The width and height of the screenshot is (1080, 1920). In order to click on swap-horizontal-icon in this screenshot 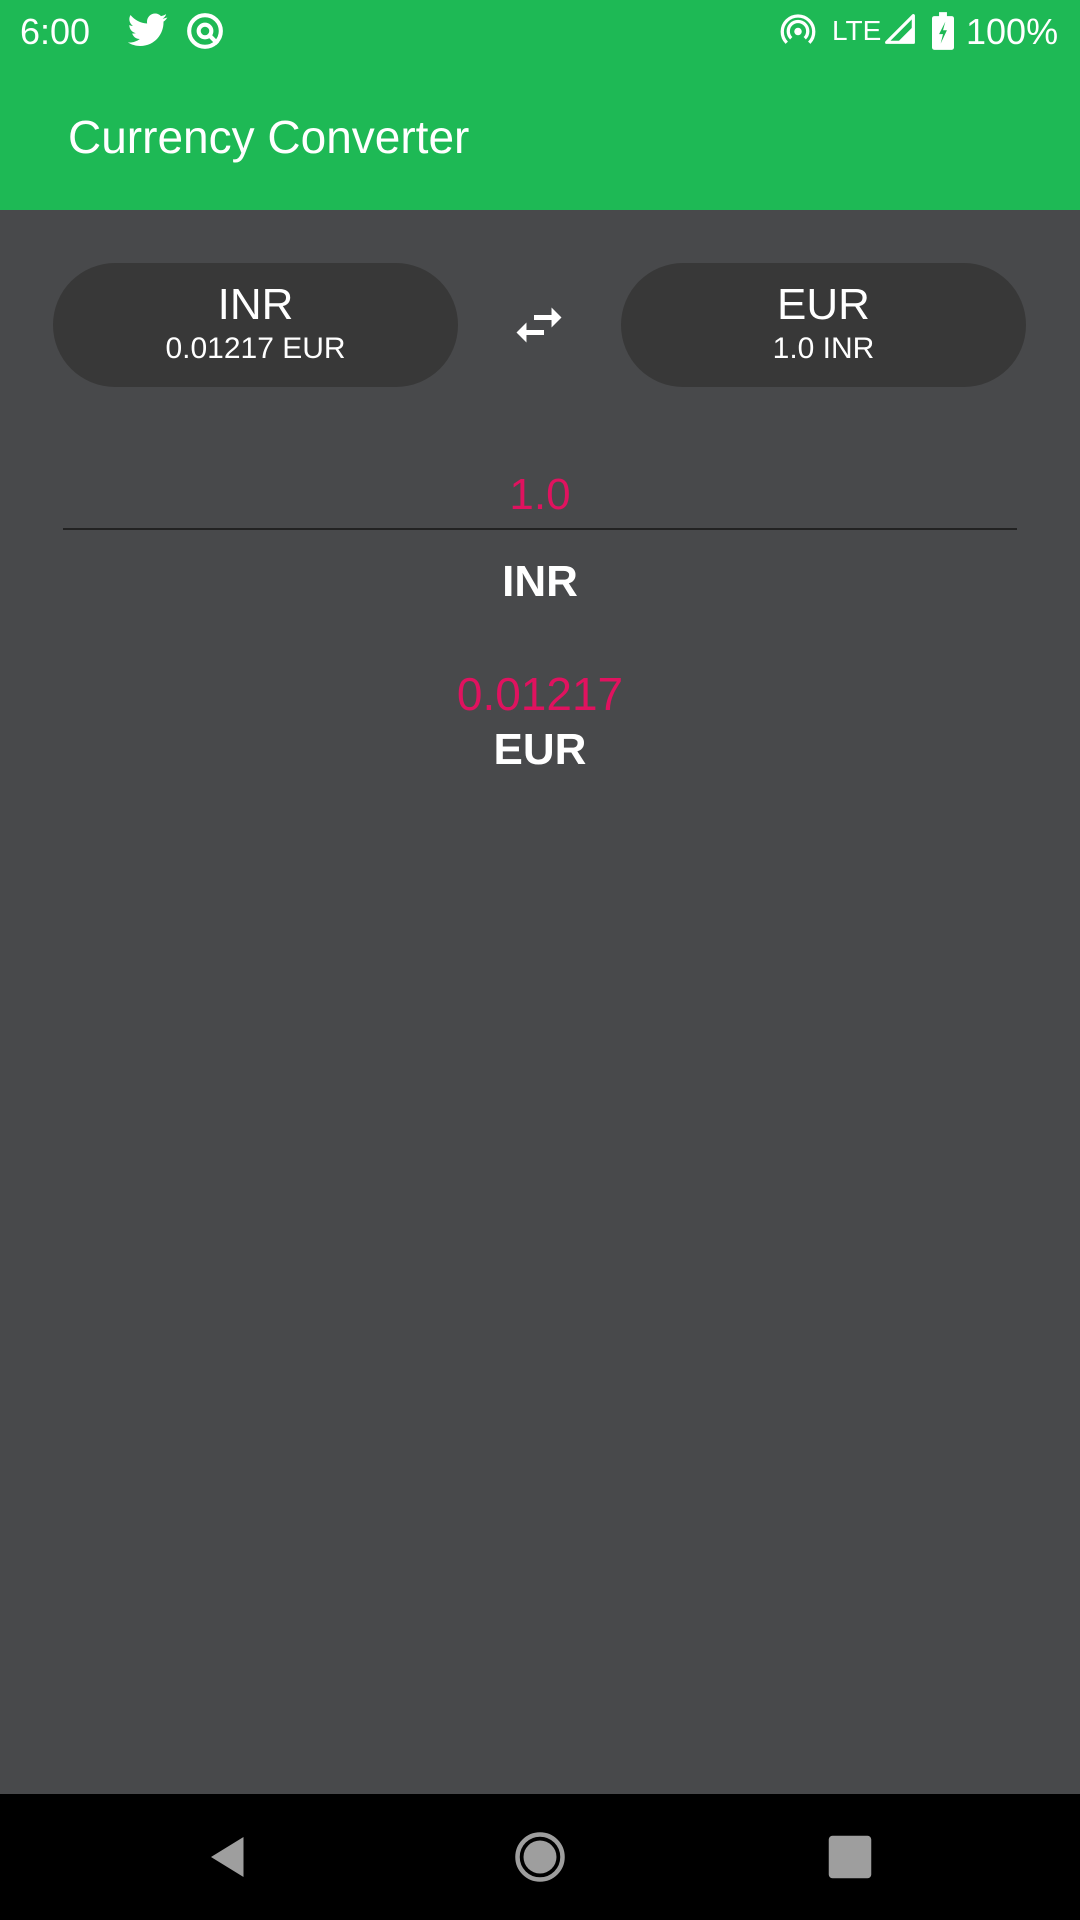, I will do `click(539, 325)`.